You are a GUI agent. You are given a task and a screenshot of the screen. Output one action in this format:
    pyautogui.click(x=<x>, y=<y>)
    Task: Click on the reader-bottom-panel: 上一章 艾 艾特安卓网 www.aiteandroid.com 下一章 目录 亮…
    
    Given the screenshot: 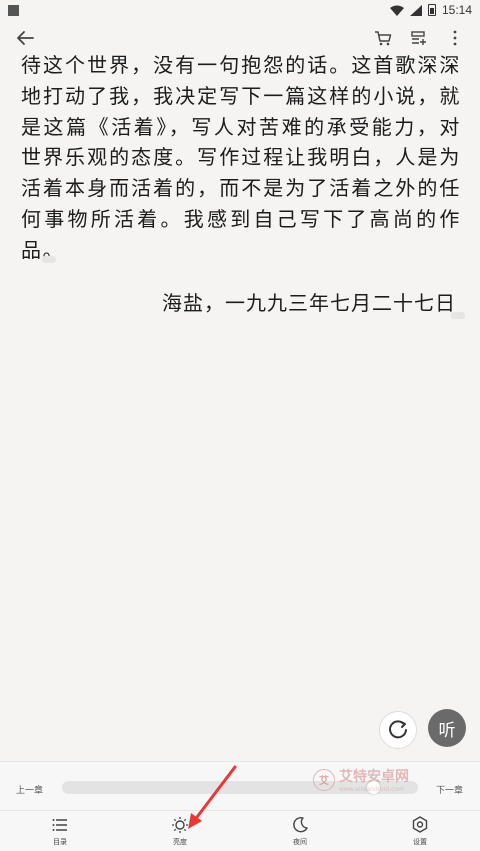 What is the action you would take?
    pyautogui.click(x=240, y=806)
    